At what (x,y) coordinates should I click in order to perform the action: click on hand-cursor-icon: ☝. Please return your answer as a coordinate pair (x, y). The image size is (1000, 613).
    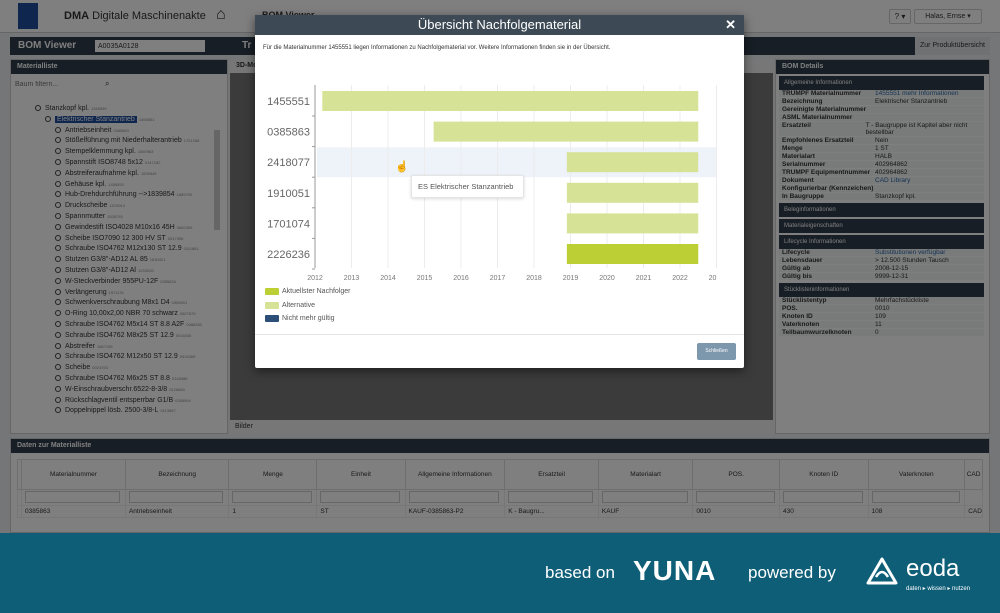
    Looking at the image, I should click on (402, 166).